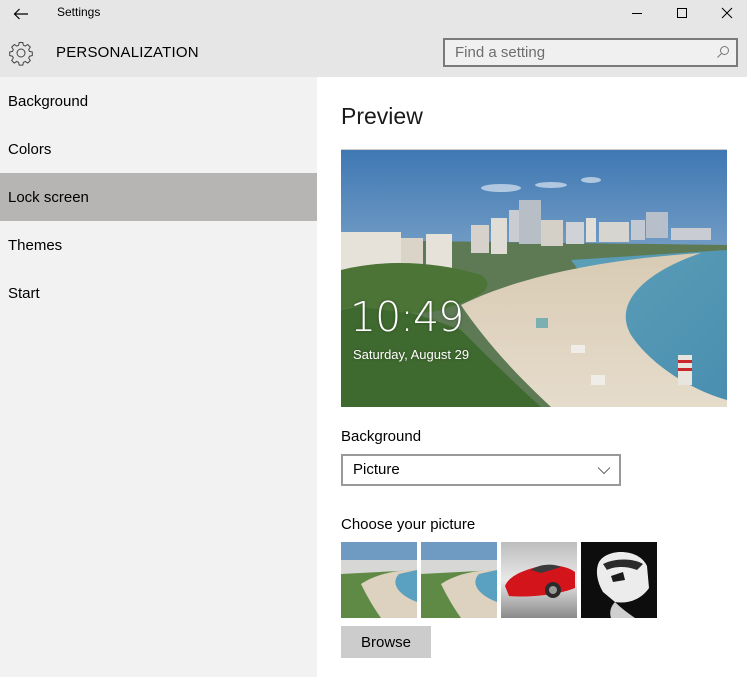  I want to click on back-button, so click(21, 14).